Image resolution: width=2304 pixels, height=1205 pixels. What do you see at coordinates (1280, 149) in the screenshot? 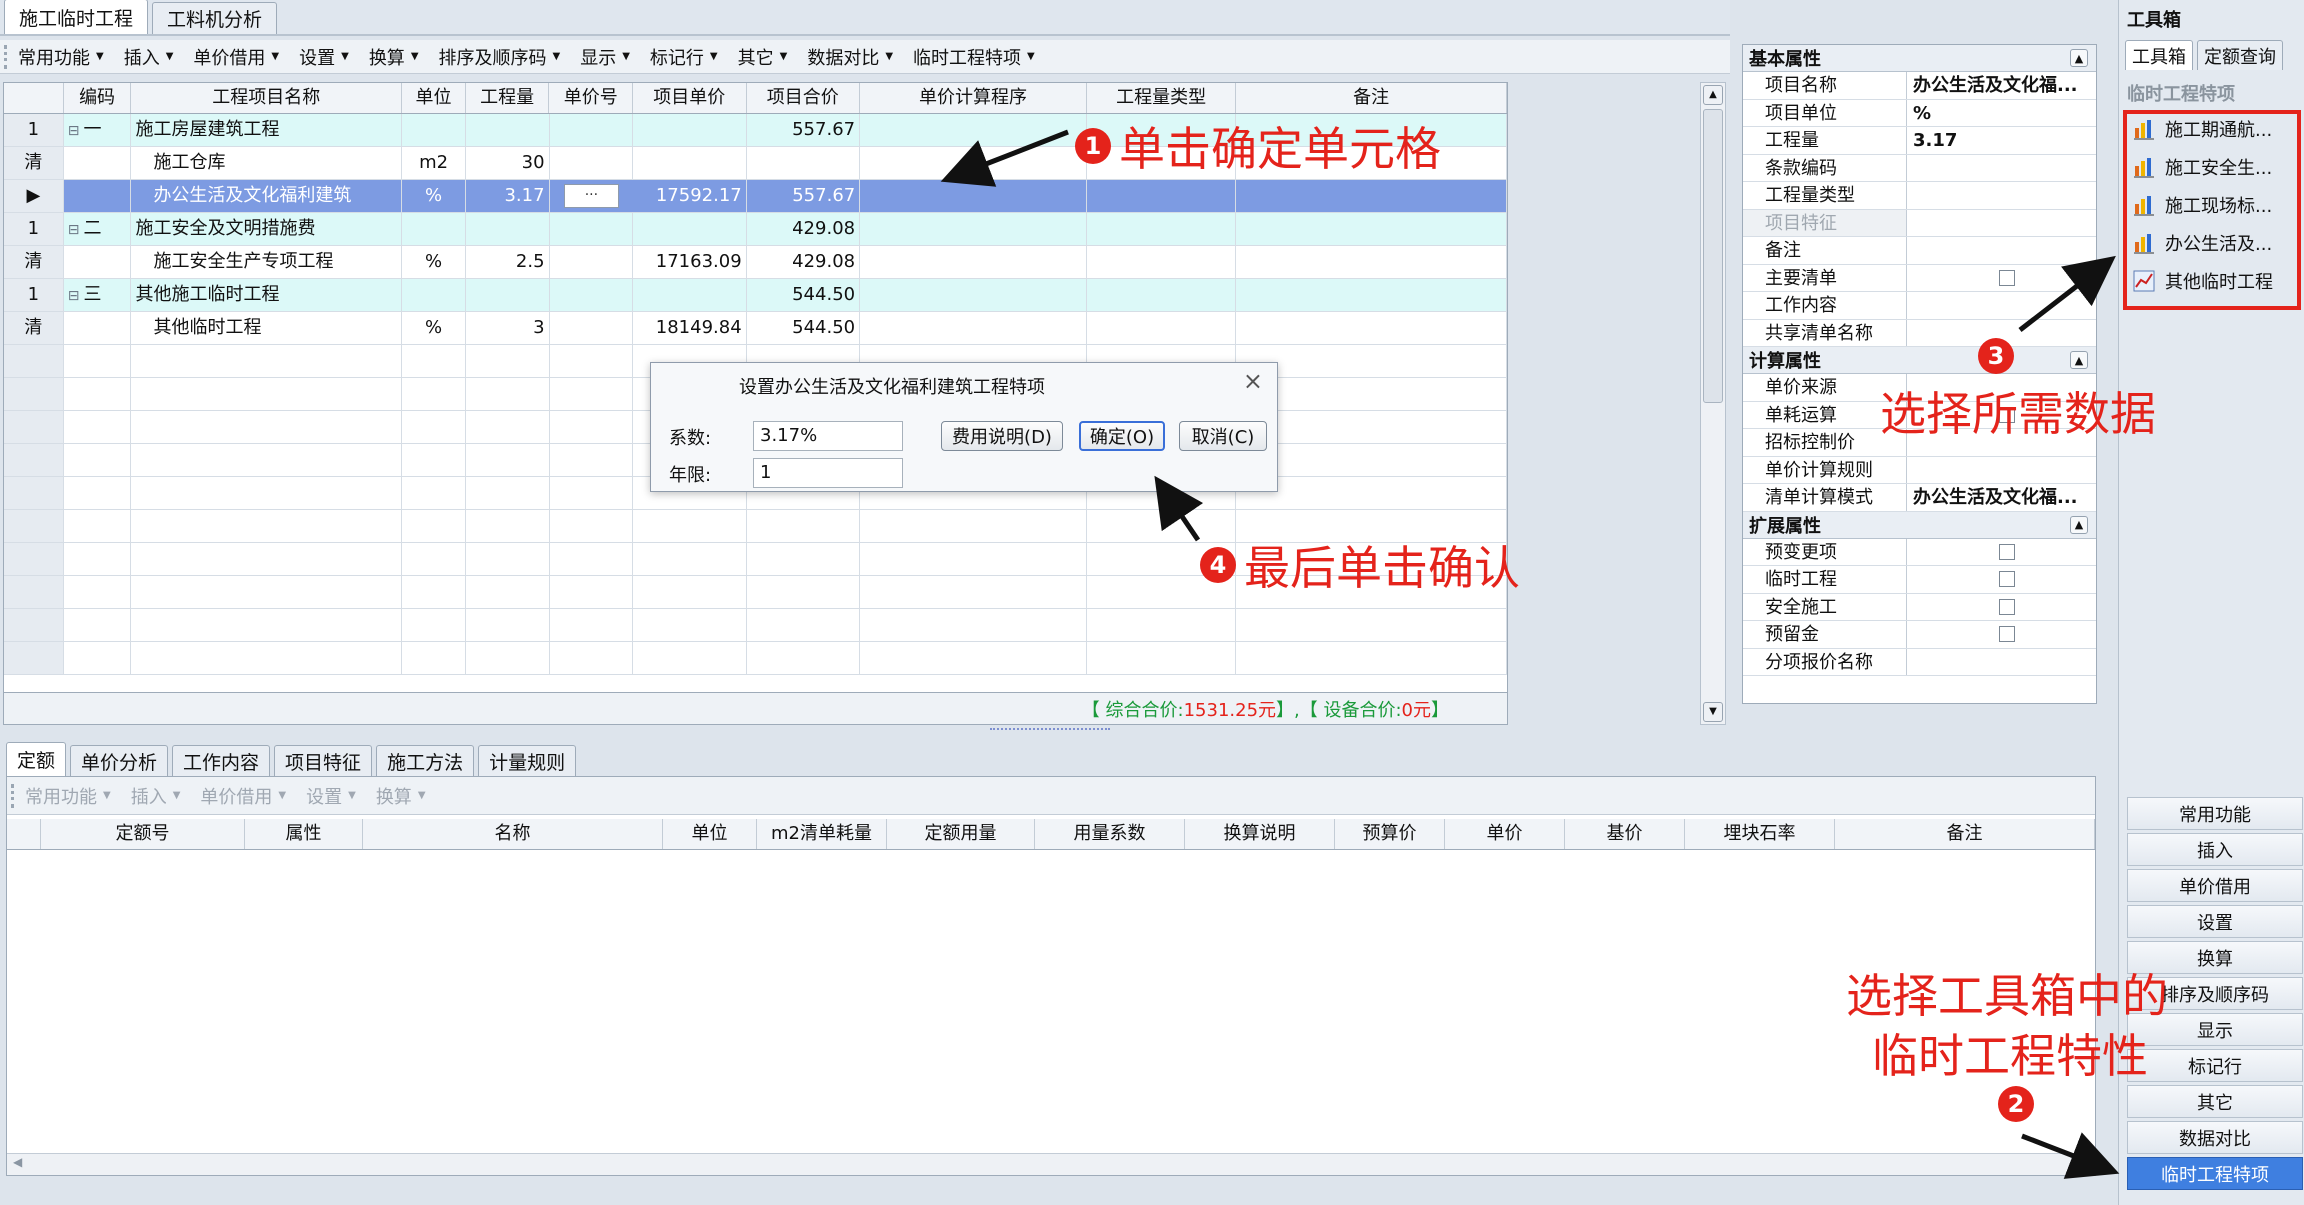
I see `annotation-1-text: 单击确定单元格` at bounding box center [1280, 149].